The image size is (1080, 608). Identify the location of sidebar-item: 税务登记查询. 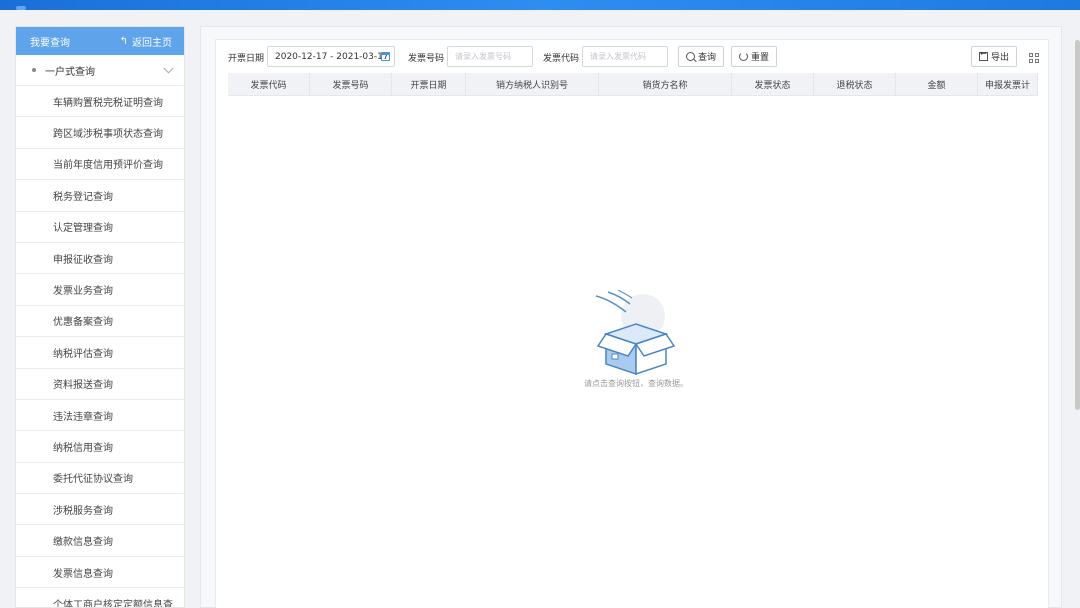
(100, 194).